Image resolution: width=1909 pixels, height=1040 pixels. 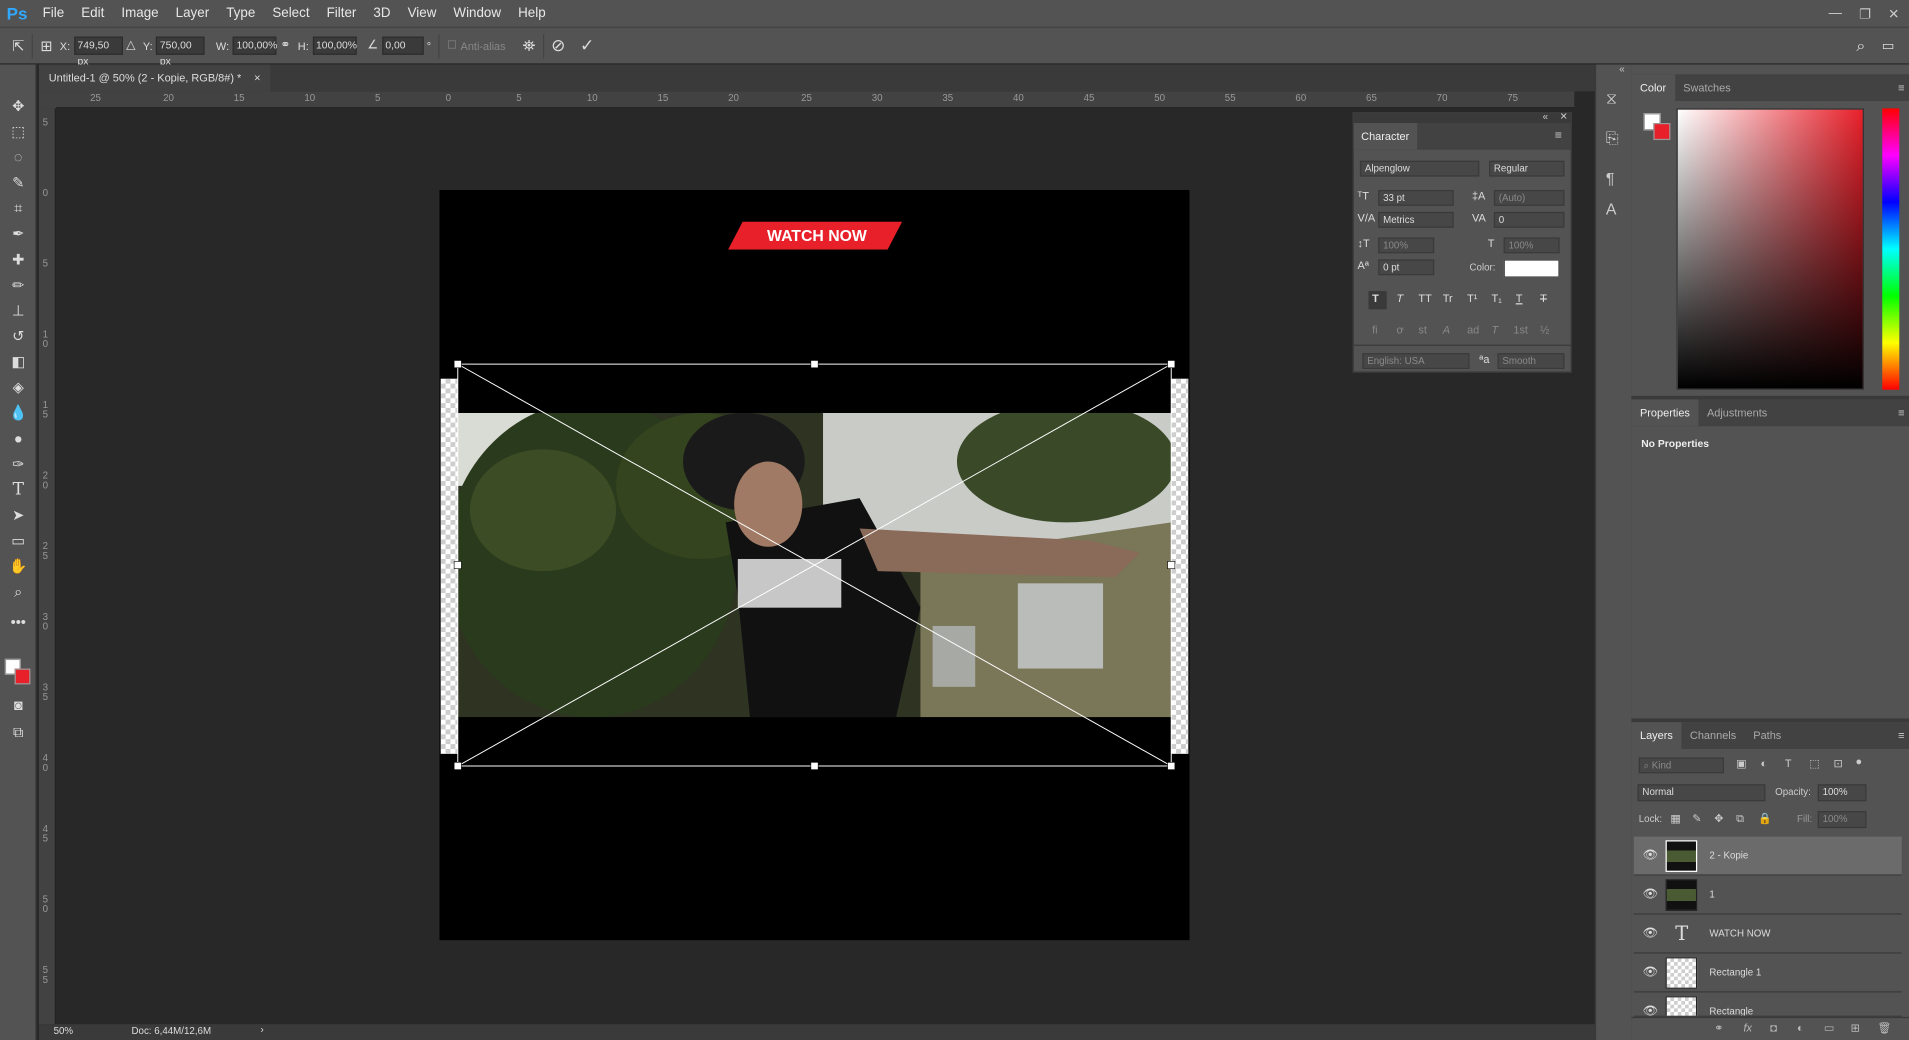 What do you see at coordinates (98, 51) in the screenshot?
I see `x-position-field: 749,50 px` at bounding box center [98, 51].